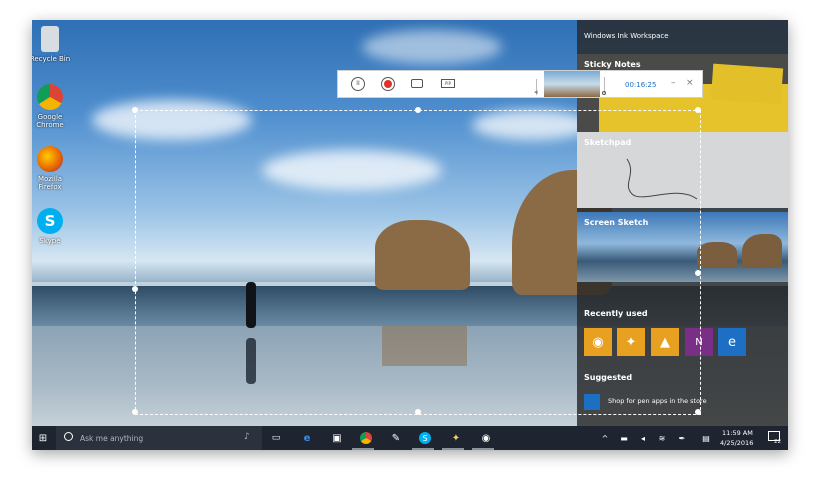  Describe the element at coordinates (50, 39) in the screenshot. I see `recycle-bin-icon` at that location.